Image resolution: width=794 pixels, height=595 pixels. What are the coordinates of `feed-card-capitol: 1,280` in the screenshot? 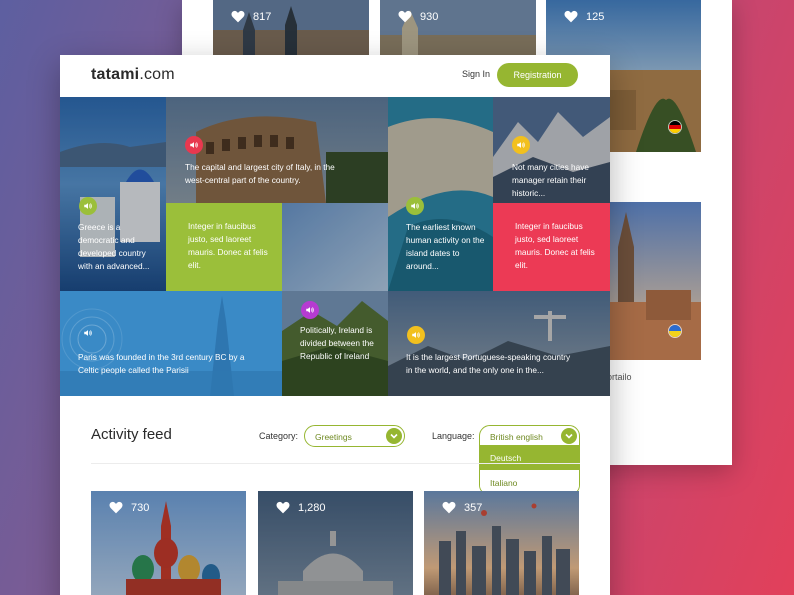 It's located at (335, 543).